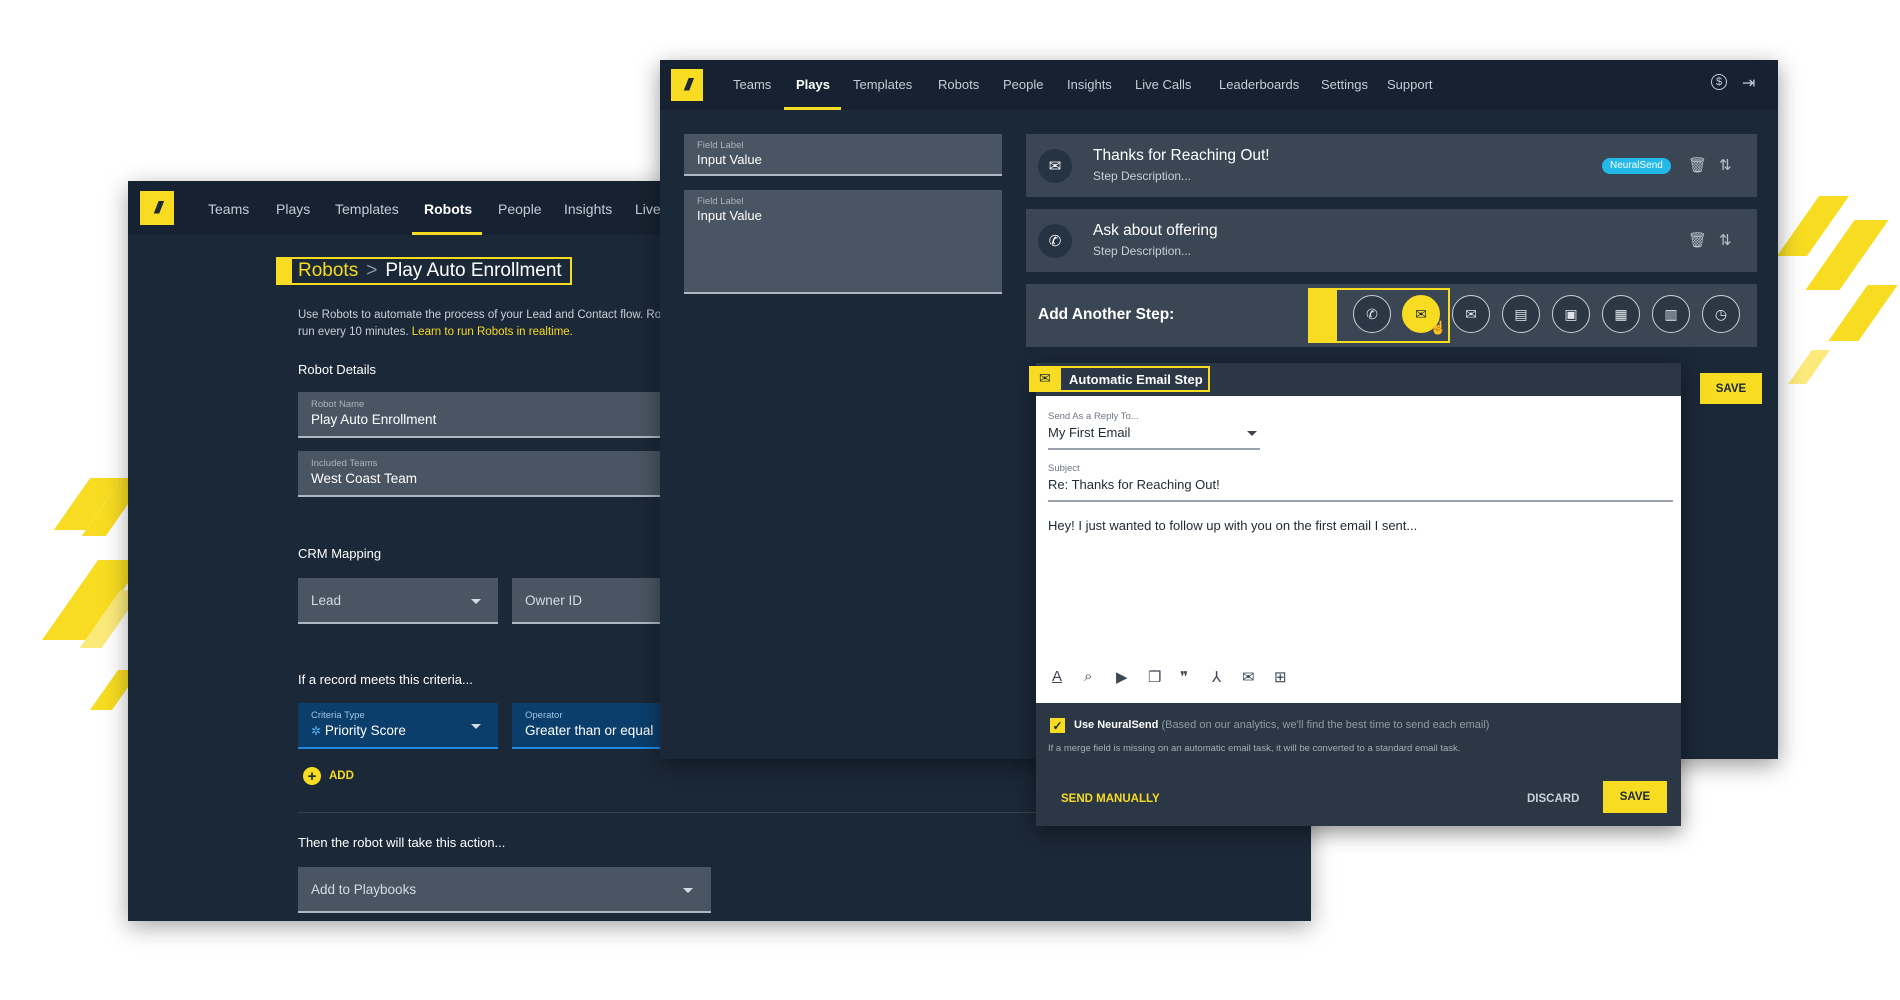  Describe the element at coordinates (1122, 677) in the screenshot. I see `video-icon: ▶` at that location.